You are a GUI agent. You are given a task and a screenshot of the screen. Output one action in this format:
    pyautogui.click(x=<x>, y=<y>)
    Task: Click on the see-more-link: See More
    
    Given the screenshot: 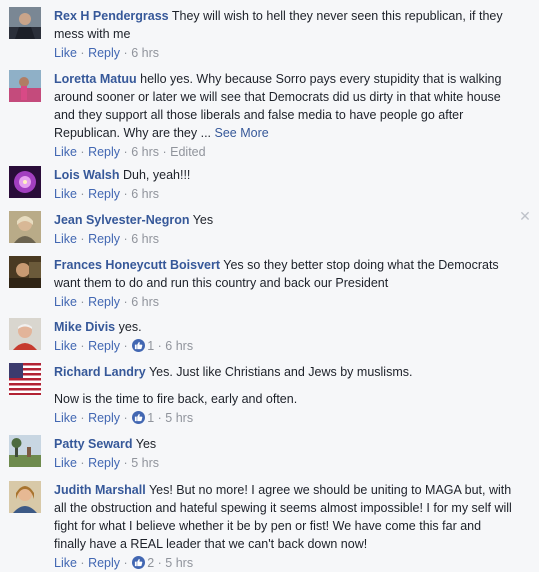 What is the action you would take?
    pyautogui.click(x=242, y=133)
    